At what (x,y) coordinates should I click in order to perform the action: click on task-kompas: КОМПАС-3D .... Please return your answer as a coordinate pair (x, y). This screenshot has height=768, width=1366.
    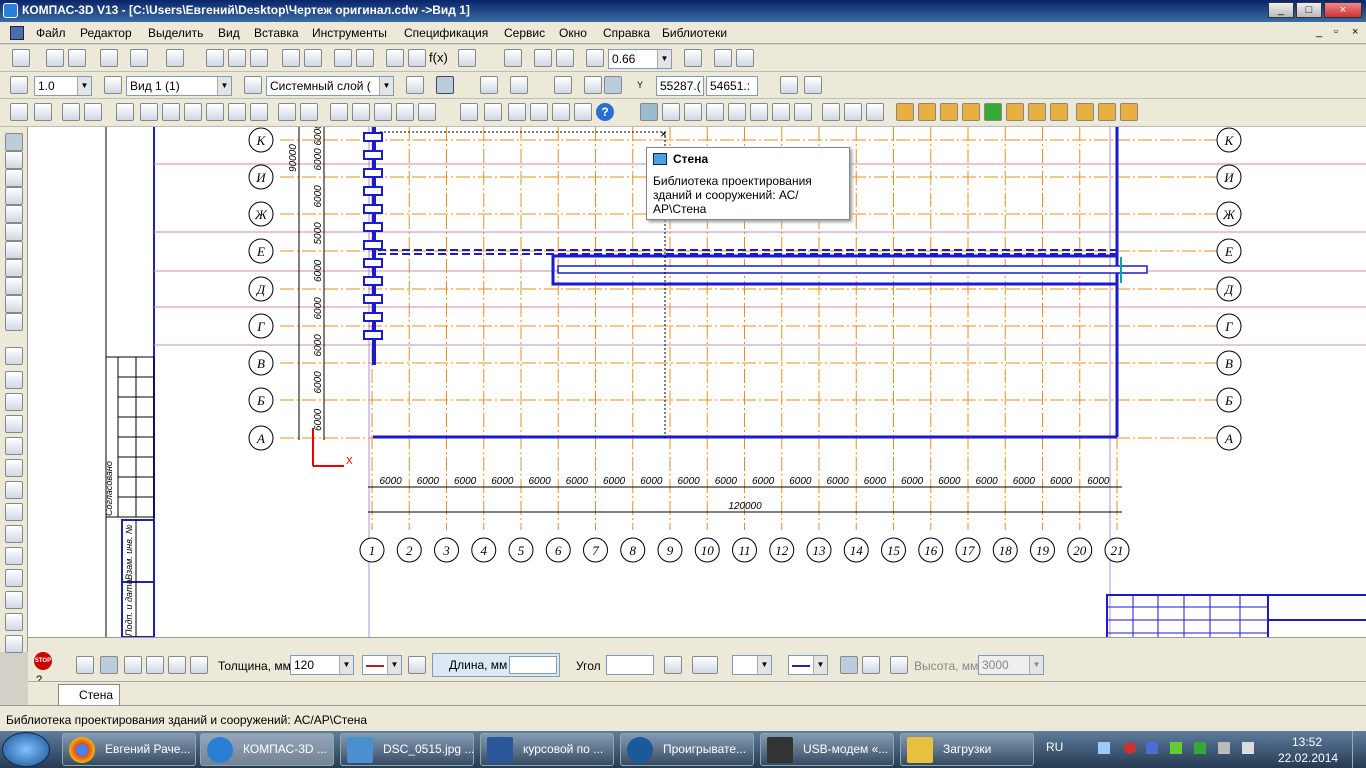
    Looking at the image, I should click on (267, 749).